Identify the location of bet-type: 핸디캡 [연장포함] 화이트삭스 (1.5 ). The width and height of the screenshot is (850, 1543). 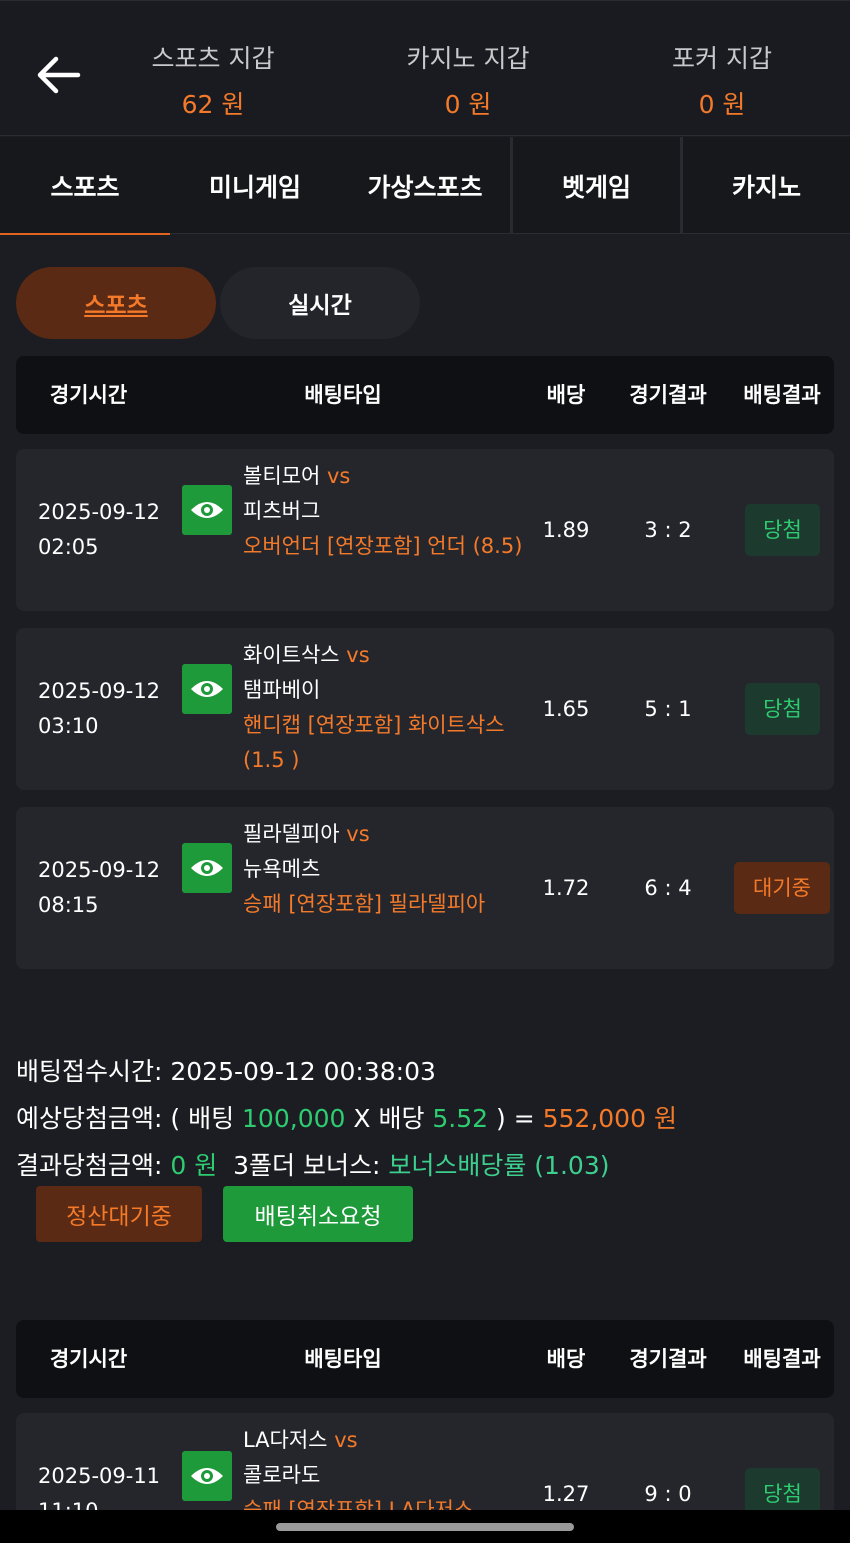
(374, 742).